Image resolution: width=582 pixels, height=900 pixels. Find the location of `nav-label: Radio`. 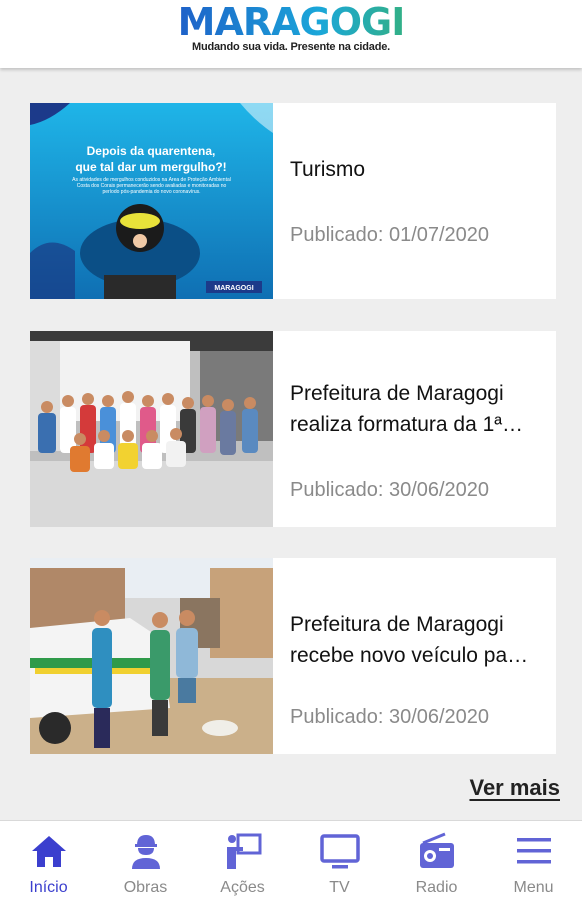

nav-label: Radio is located at coordinates (436, 887).